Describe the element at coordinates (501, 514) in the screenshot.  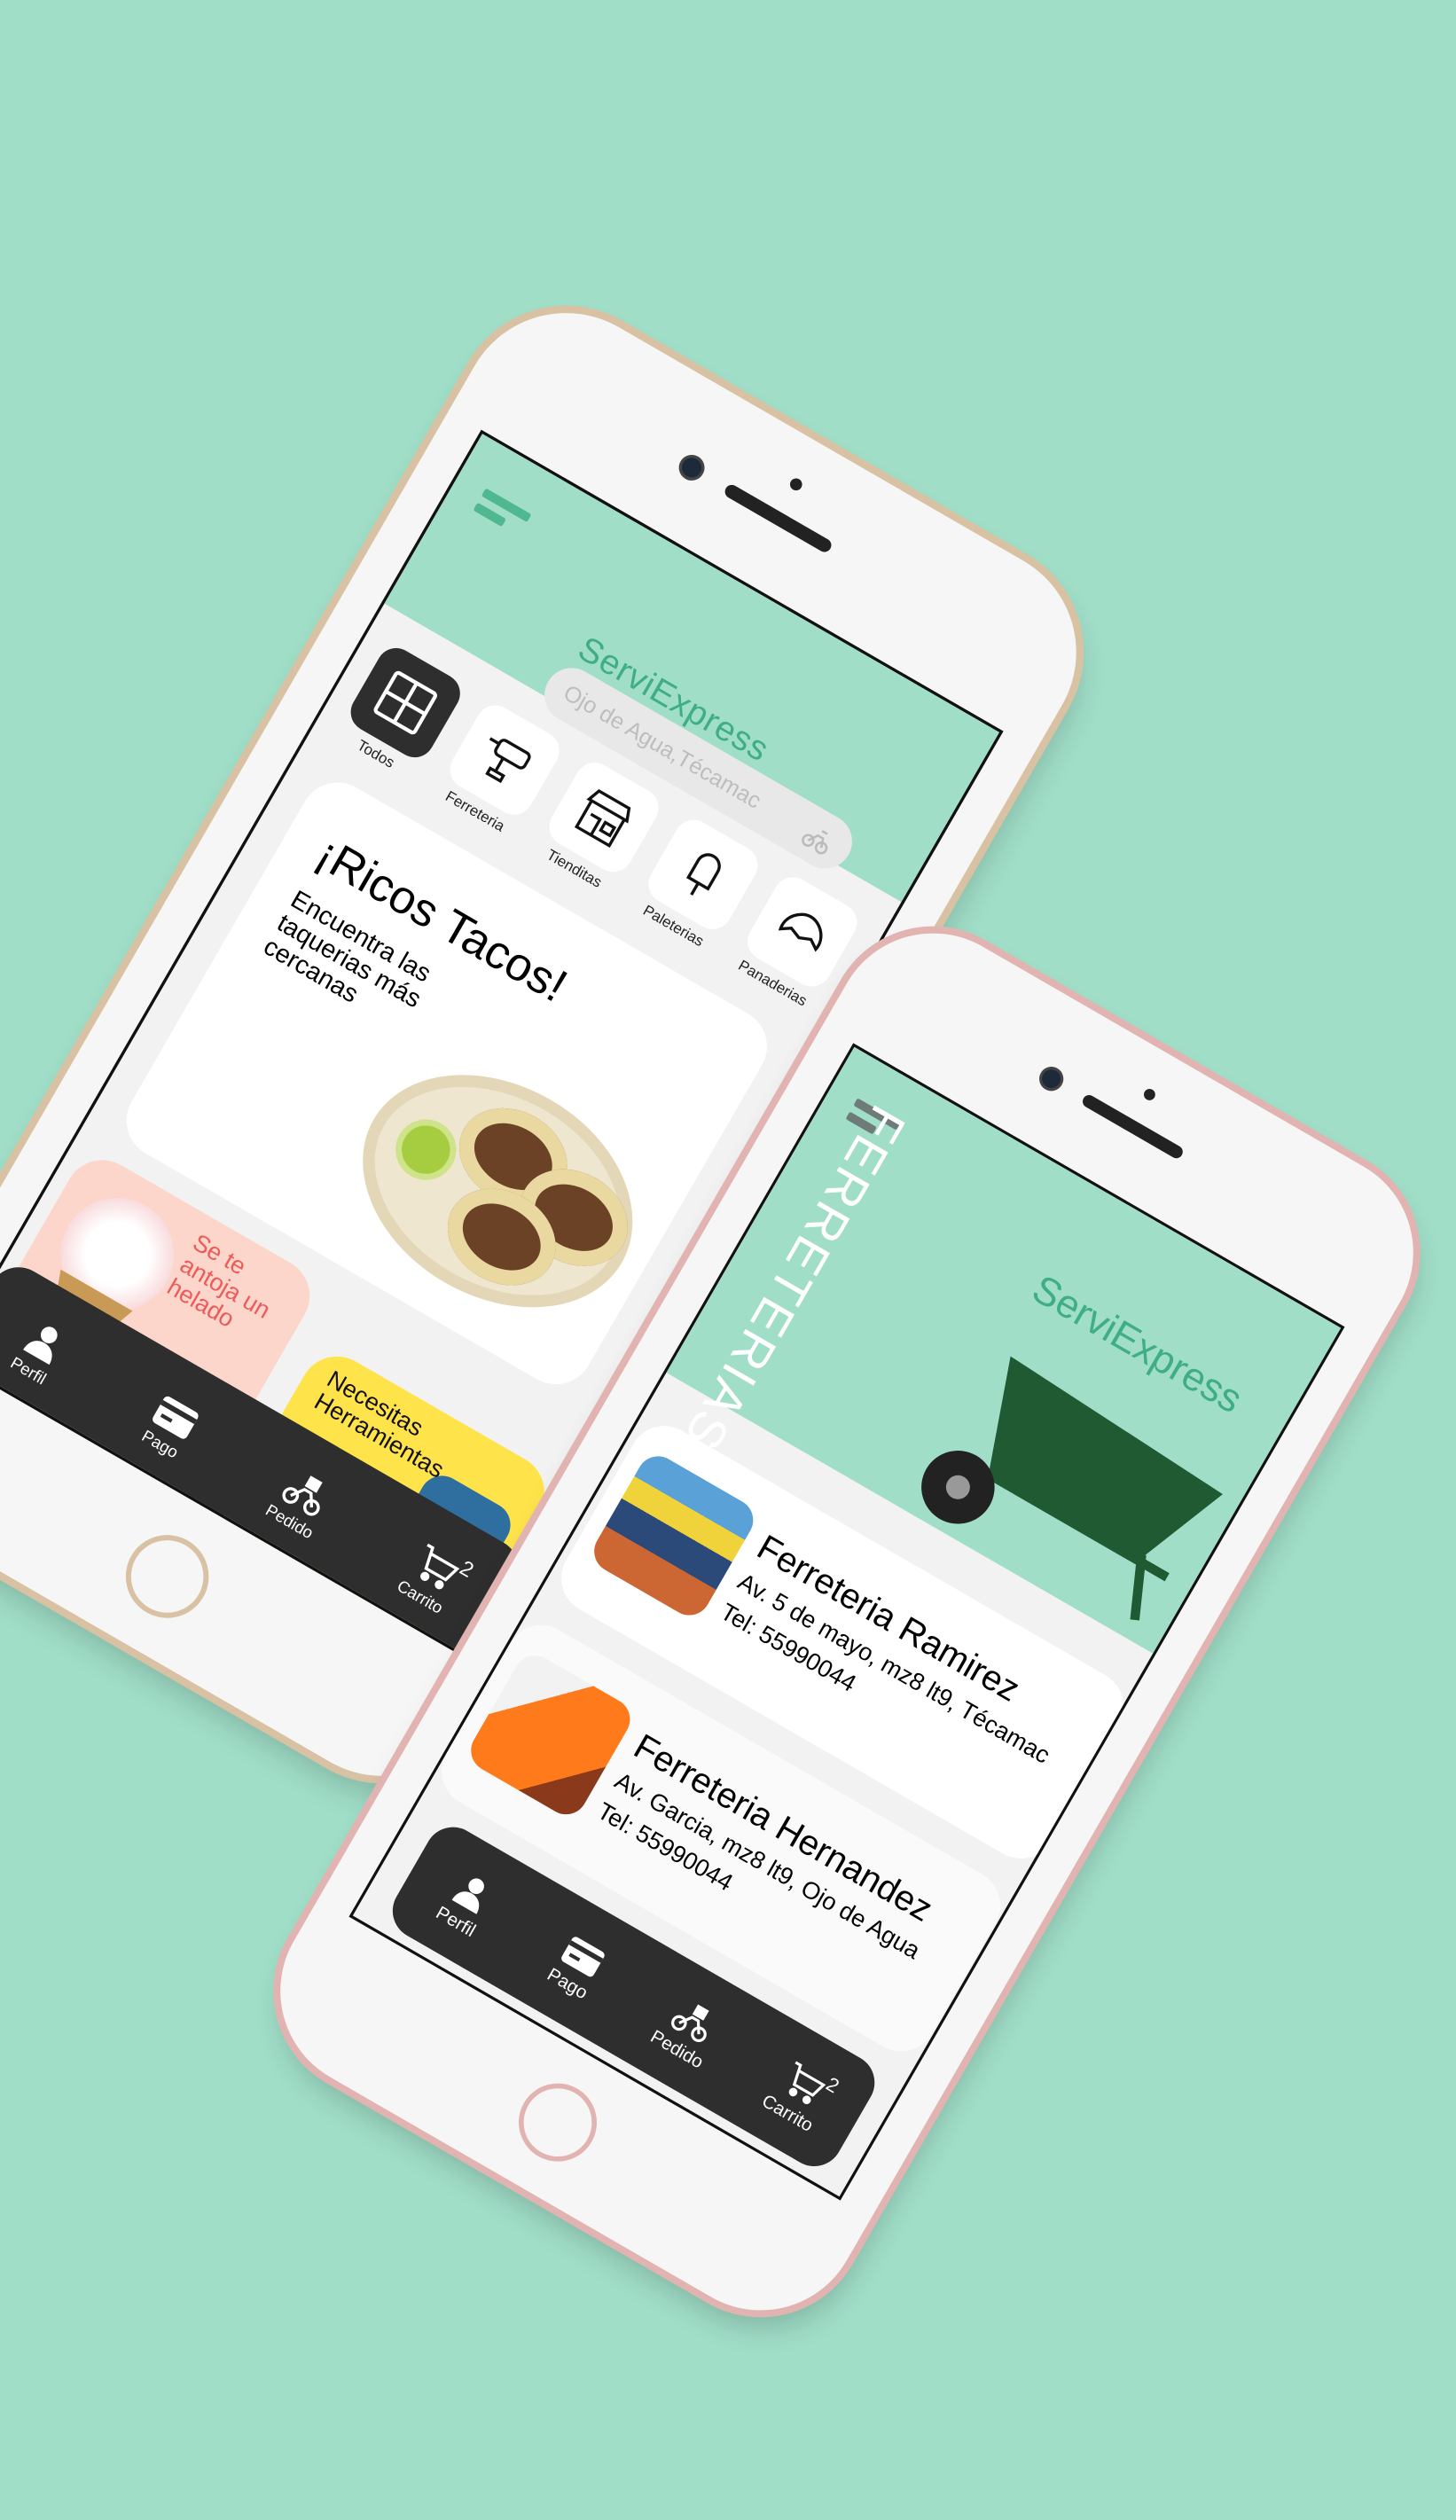
I see `menu-icon` at that location.